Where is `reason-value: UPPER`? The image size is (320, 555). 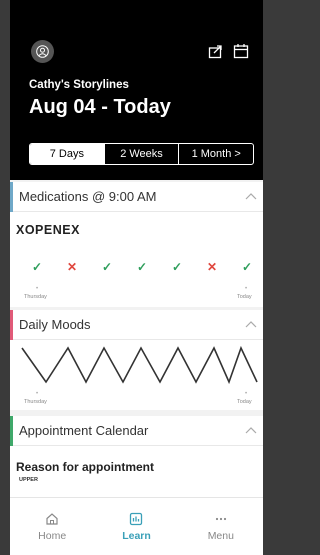
reason-value: UPPER is located at coordinates (28, 480).